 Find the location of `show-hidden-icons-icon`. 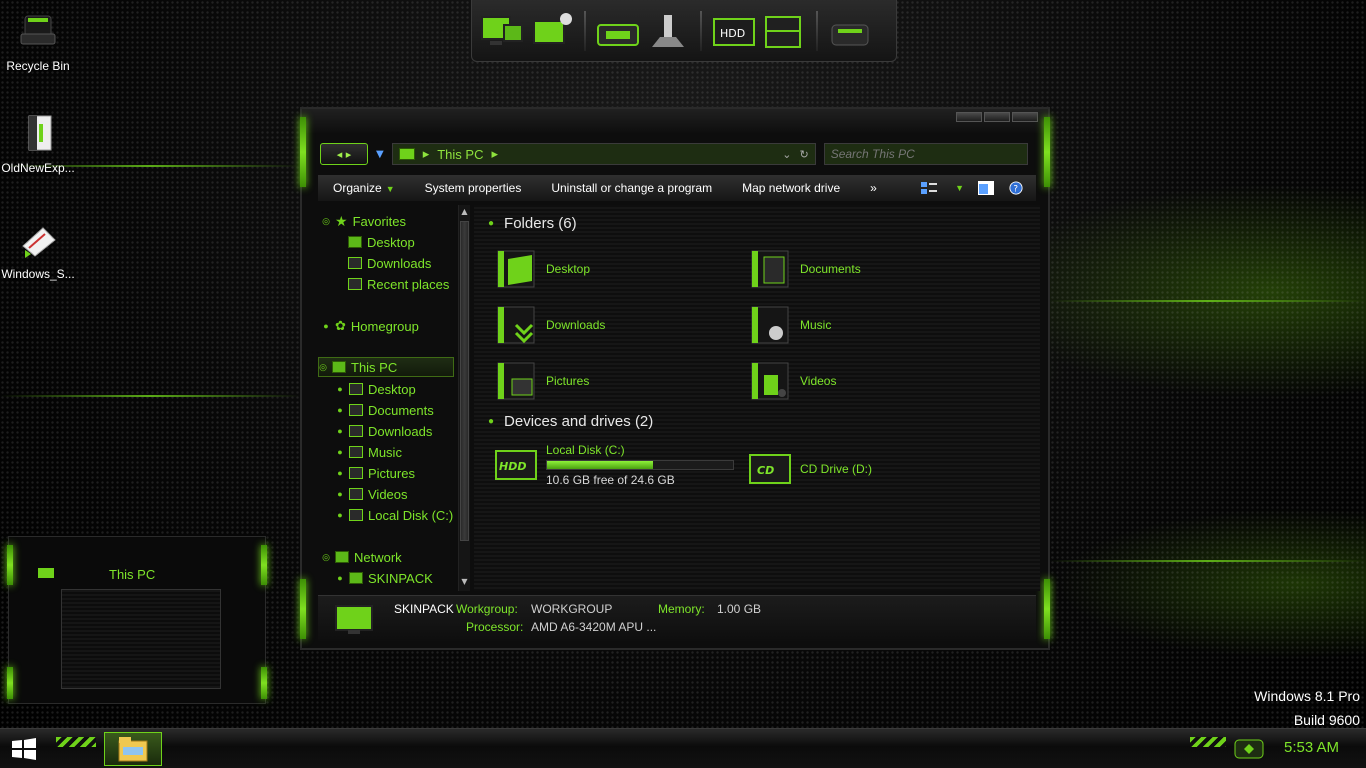

show-hidden-icons-icon is located at coordinates (1249, 749).